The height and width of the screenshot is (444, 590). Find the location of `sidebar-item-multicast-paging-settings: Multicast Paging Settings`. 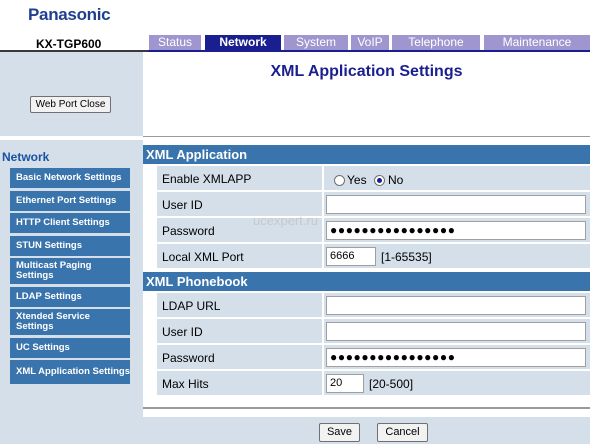

sidebar-item-multicast-paging-settings: Multicast Paging Settings is located at coordinates (70, 271).